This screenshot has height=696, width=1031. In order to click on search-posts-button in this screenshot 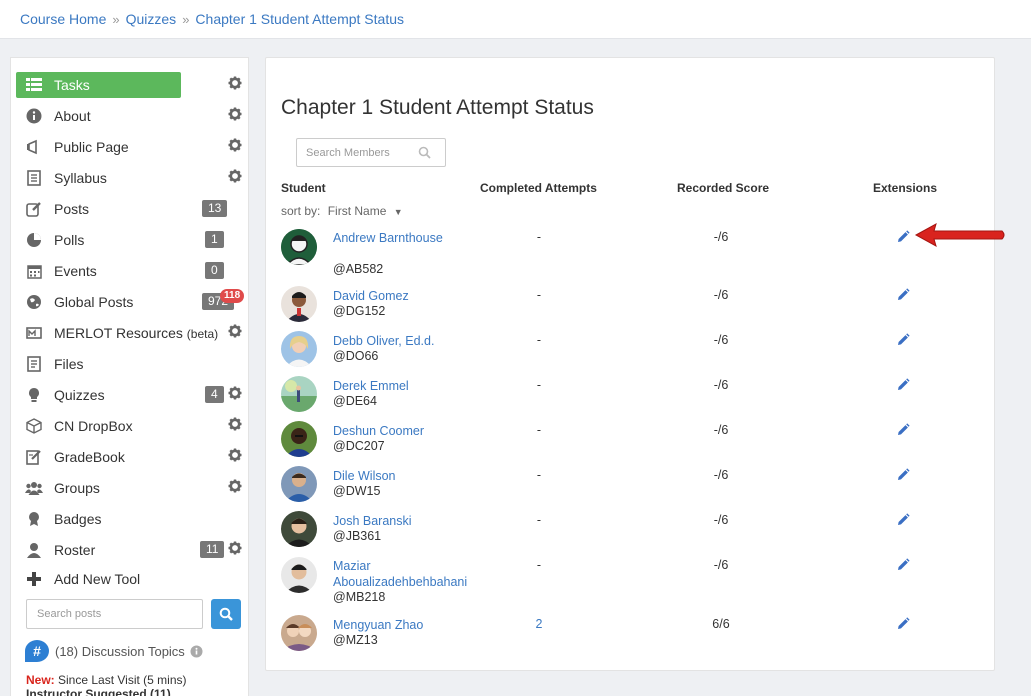, I will do `click(226, 614)`.